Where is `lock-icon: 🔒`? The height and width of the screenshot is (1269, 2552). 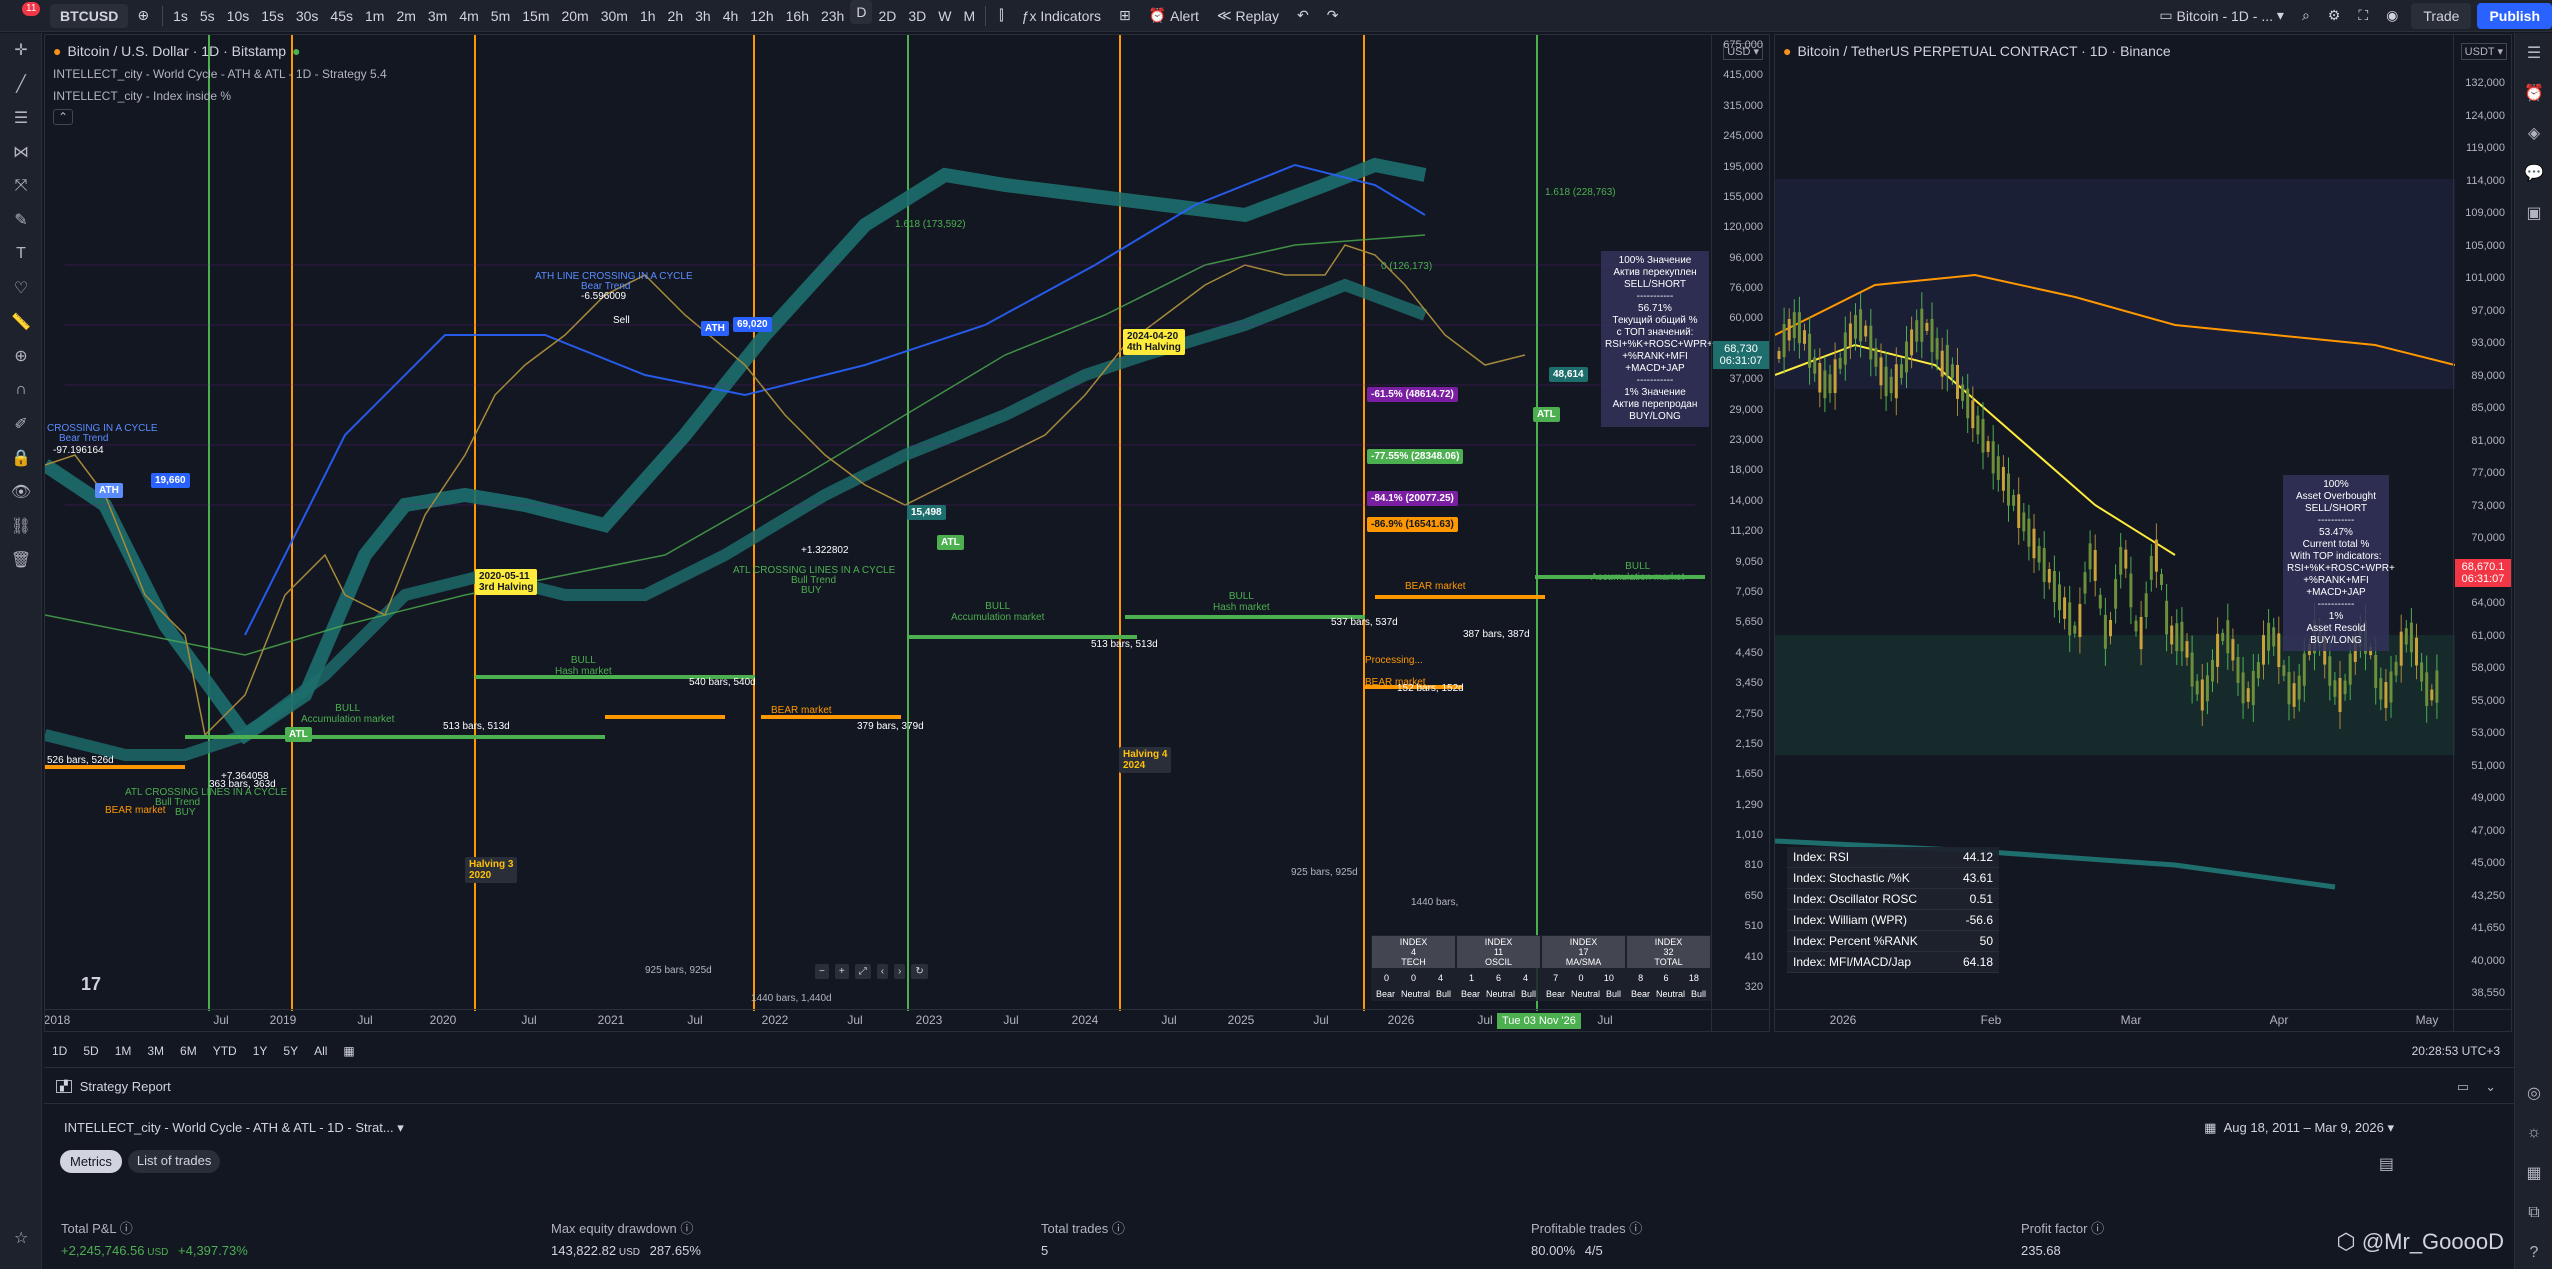 lock-icon: 🔒 is located at coordinates (21, 458).